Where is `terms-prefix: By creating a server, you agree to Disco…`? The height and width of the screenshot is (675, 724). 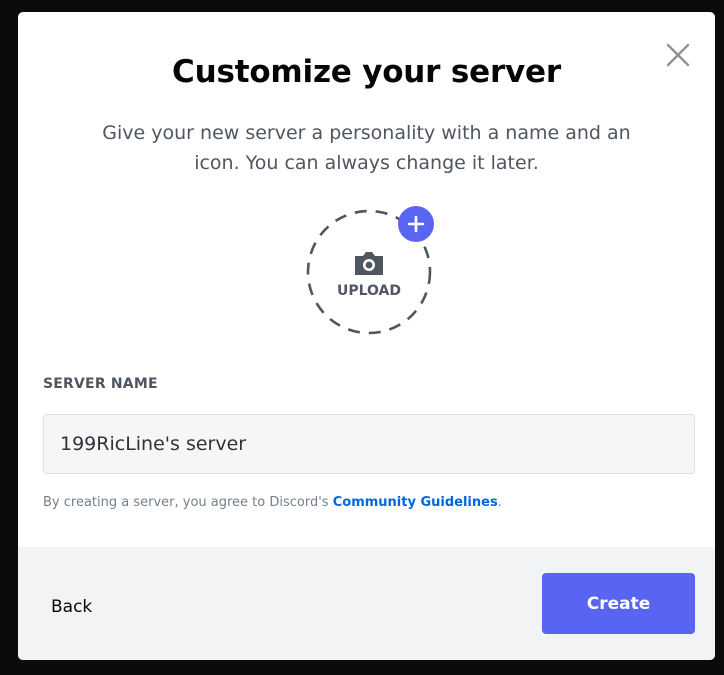 terms-prefix: By creating a server, you agree to Disco… is located at coordinates (188, 502).